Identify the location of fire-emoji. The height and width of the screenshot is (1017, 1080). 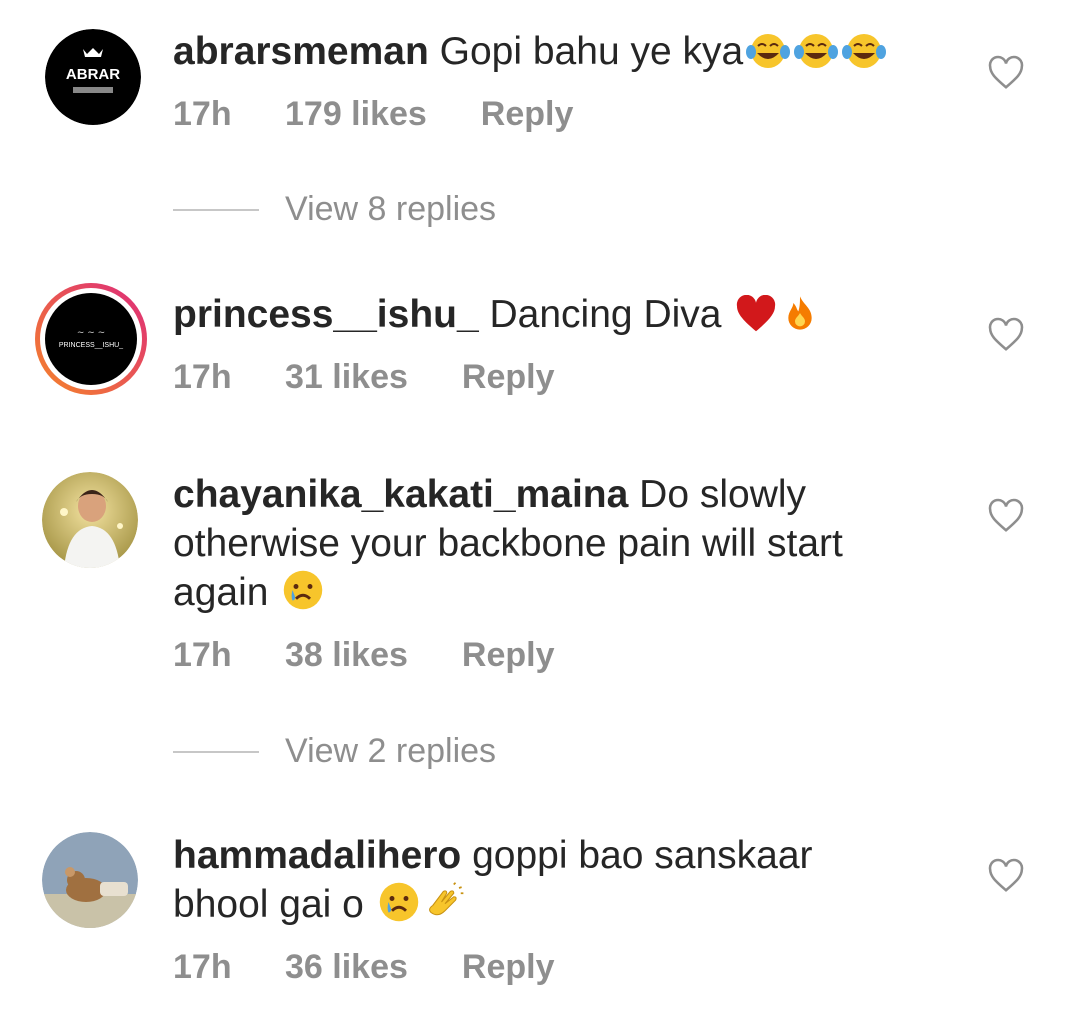
(800, 319).